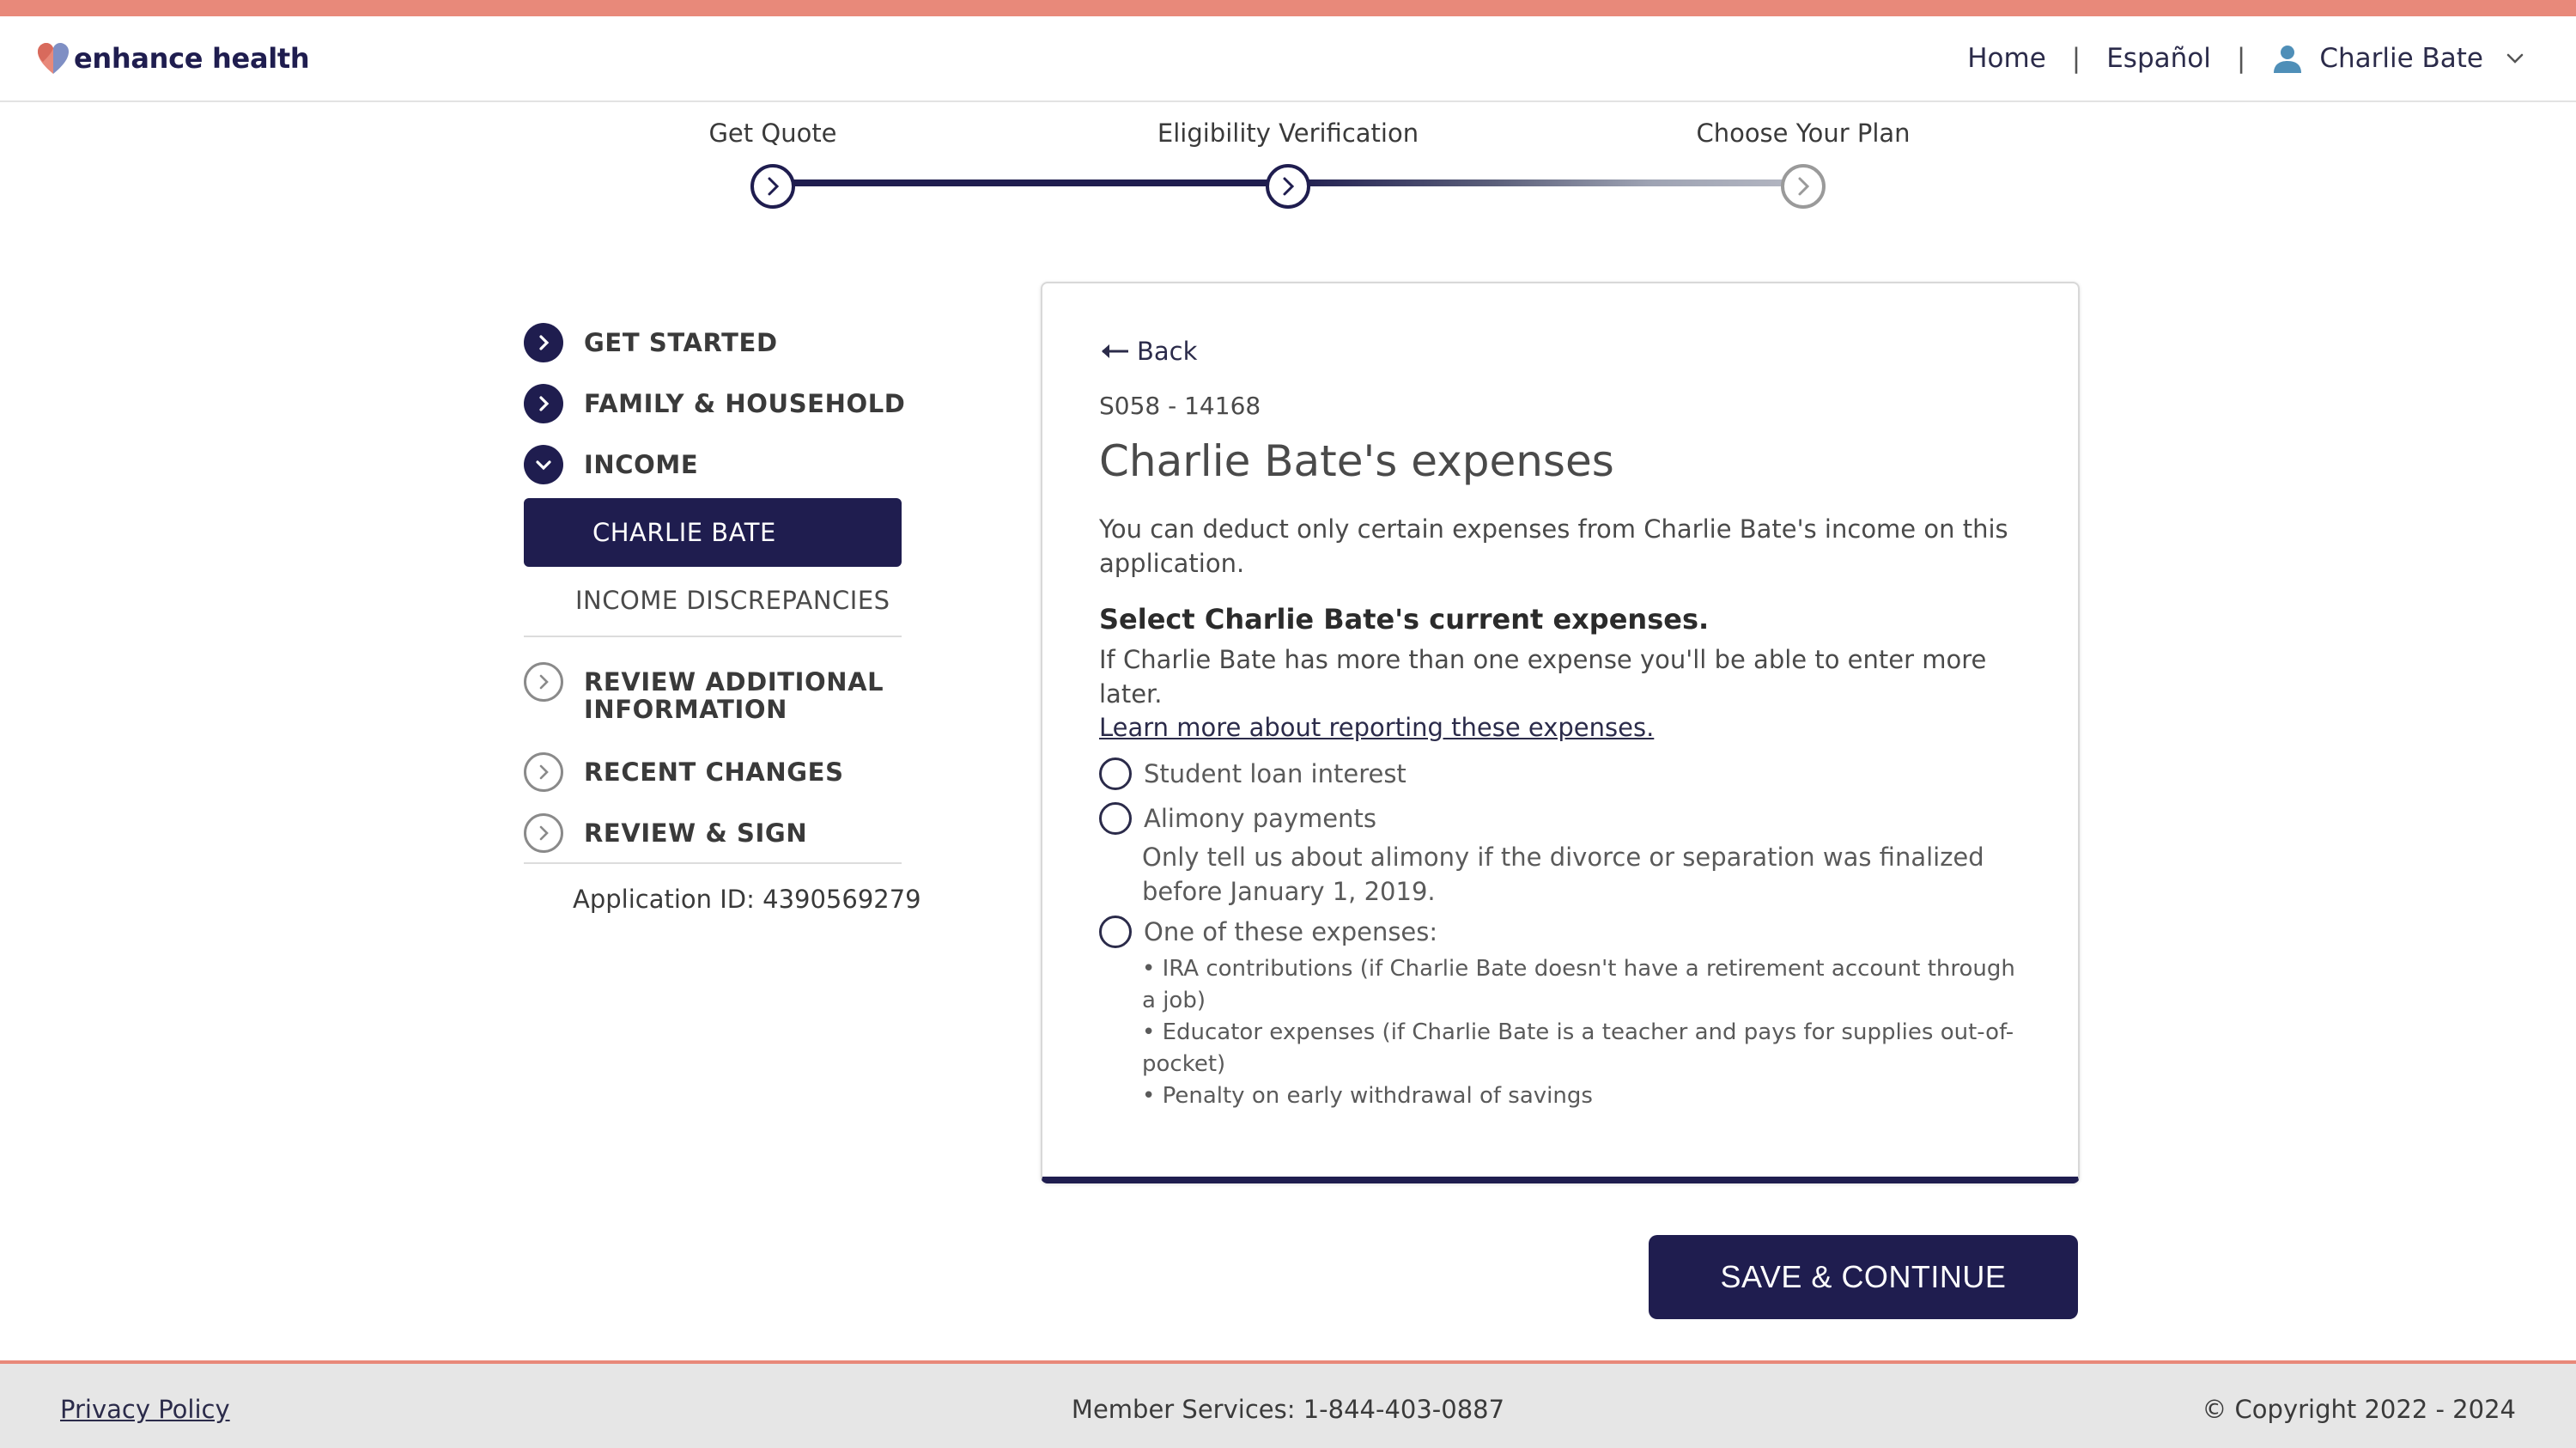 Image resolution: width=2576 pixels, height=1448 pixels. What do you see at coordinates (1115, 773) in the screenshot?
I see `radio-student-loan-interest` at bounding box center [1115, 773].